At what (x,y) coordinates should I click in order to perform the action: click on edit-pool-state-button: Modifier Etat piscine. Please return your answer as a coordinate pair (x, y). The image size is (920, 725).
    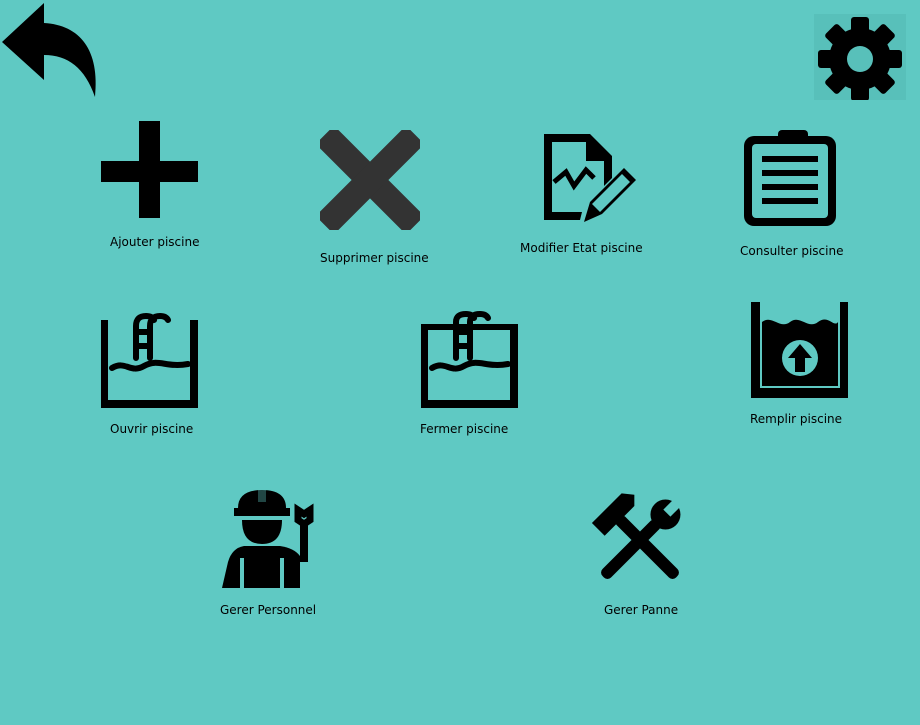
    Looking at the image, I should click on (583, 193).